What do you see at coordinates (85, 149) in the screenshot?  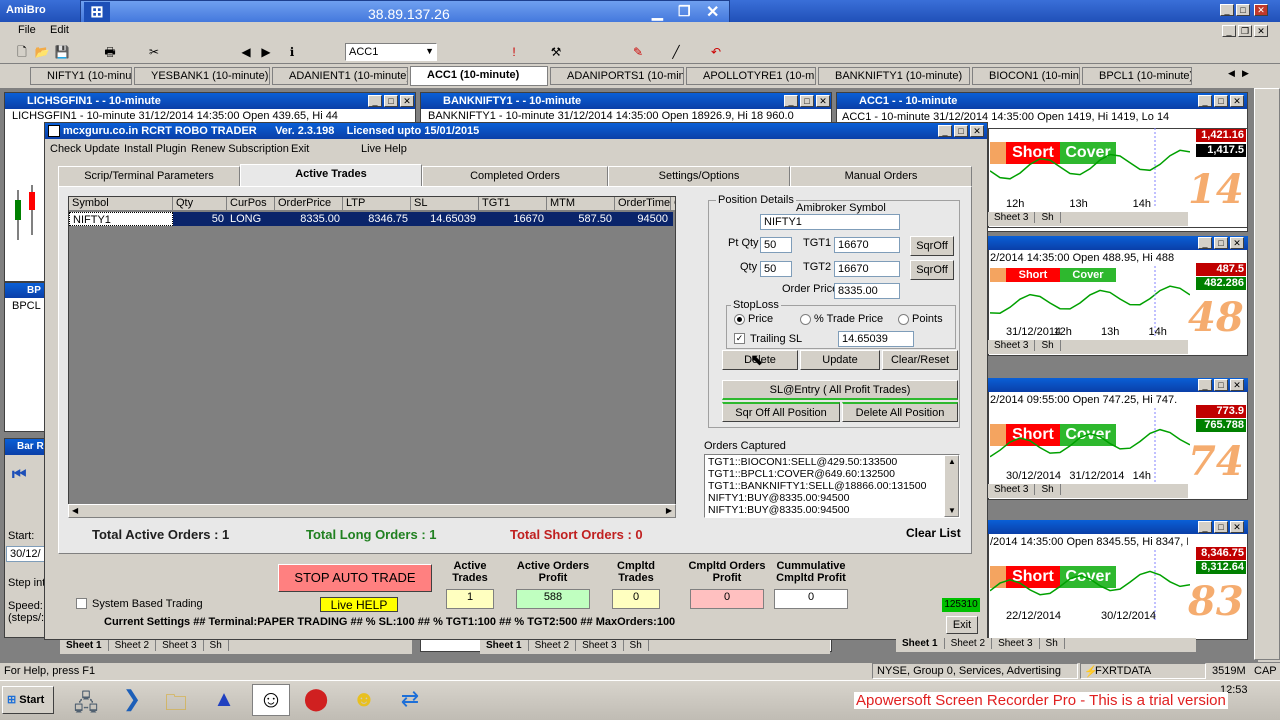 I see `robo-menu-check-update: Check Update` at bounding box center [85, 149].